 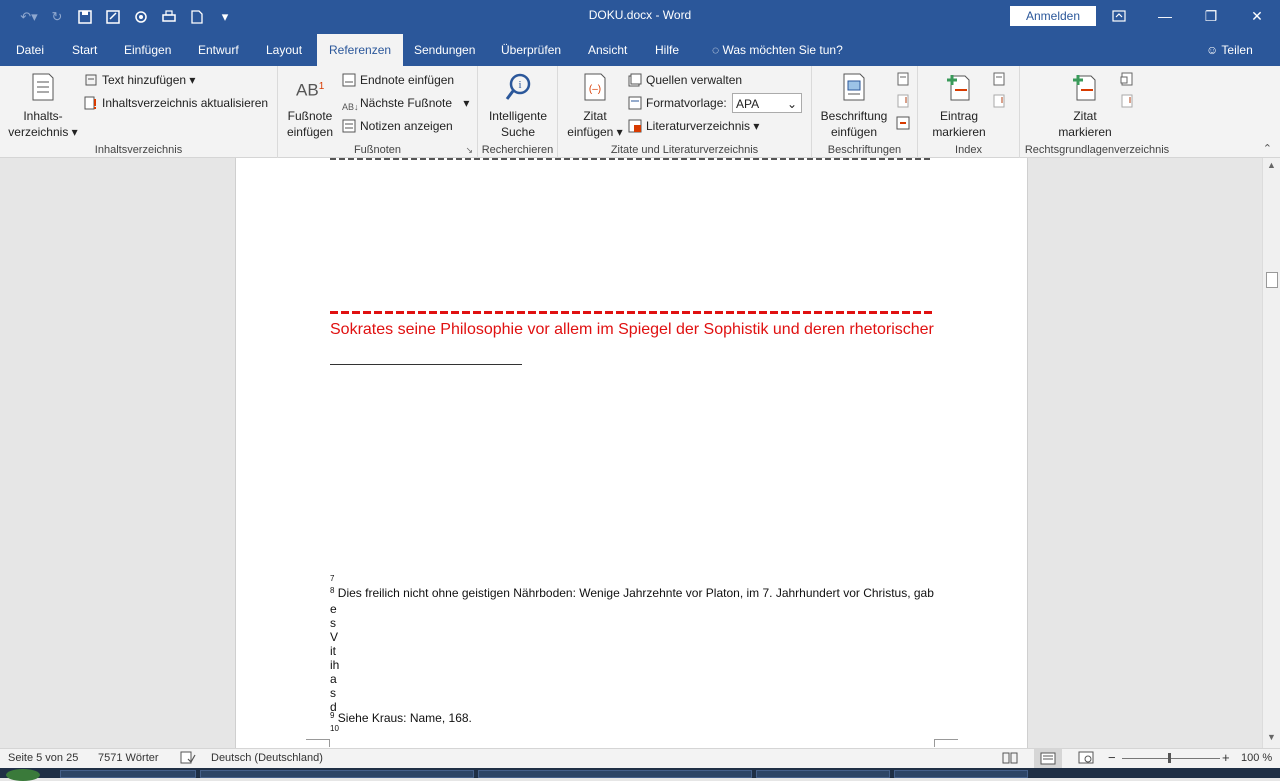 What do you see at coordinates (854, 116) in the screenshot?
I see `insert-caption-label-1: Beschriftung` at bounding box center [854, 116].